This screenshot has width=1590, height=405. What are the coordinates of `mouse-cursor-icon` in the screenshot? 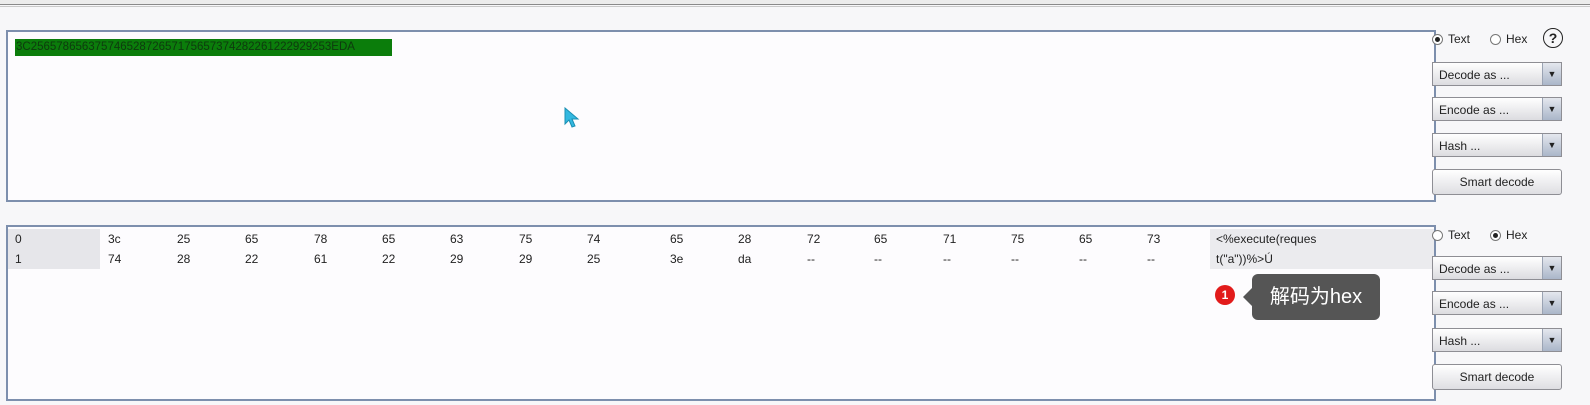 It's located at (572, 117).